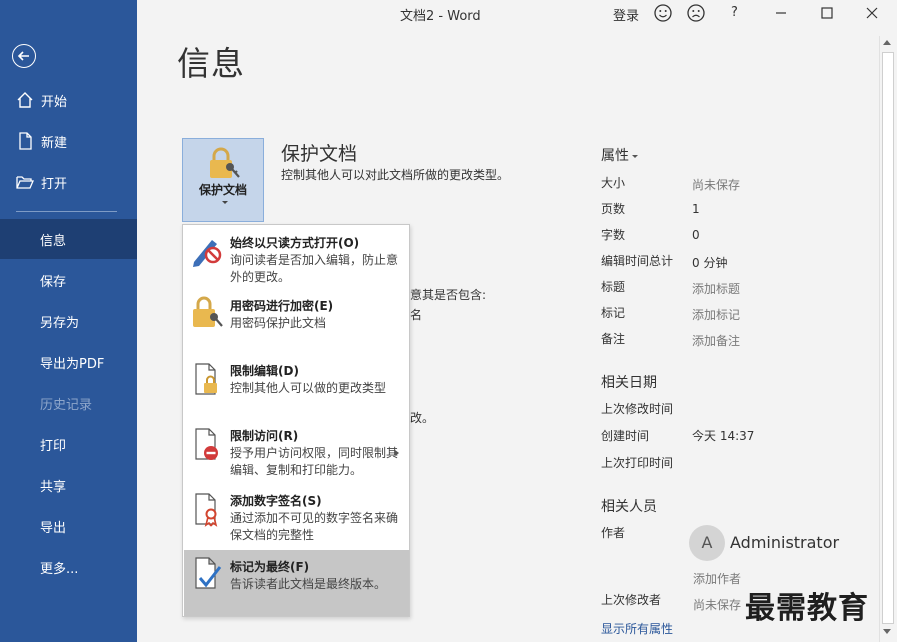 This screenshot has width=897, height=642. I want to click on back-button, so click(24, 56).